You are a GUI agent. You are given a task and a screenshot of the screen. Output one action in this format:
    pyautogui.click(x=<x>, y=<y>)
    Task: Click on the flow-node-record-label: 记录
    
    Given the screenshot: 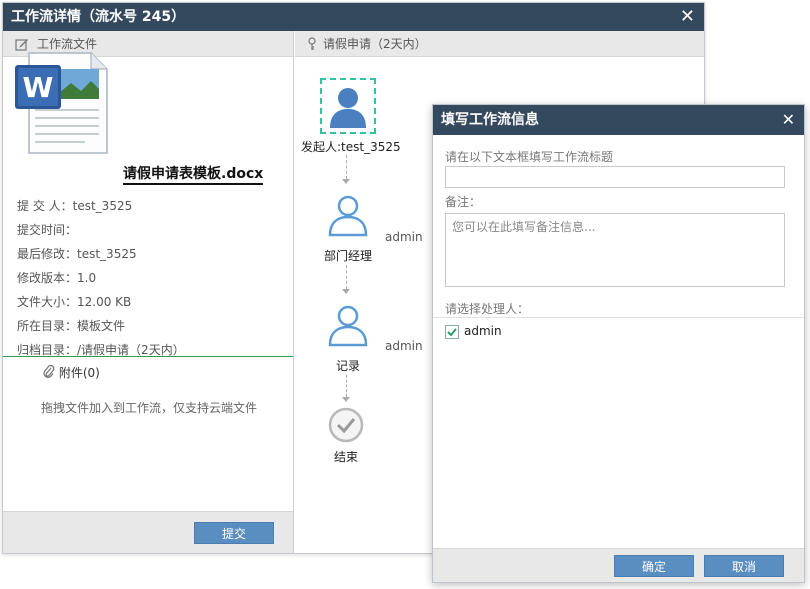 What is the action you would take?
    pyautogui.click(x=348, y=366)
    